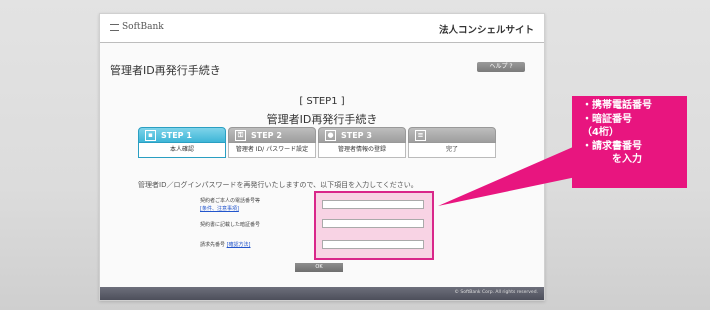 The width and height of the screenshot is (710, 310). What do you see at coordinates (600, 132) in the screenshot?
I see `callout-line-3: （4桁）` at bounding box center [600, 132].